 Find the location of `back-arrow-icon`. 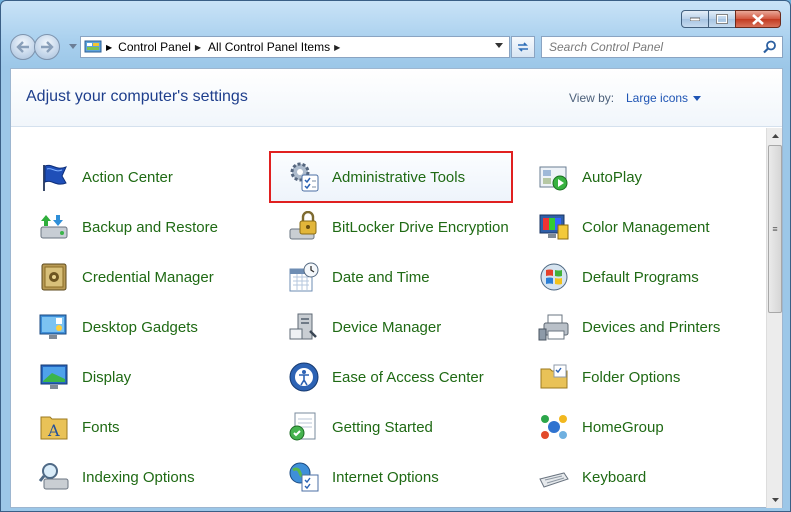

back-arrow-icon is located at coordinates (22, 47).